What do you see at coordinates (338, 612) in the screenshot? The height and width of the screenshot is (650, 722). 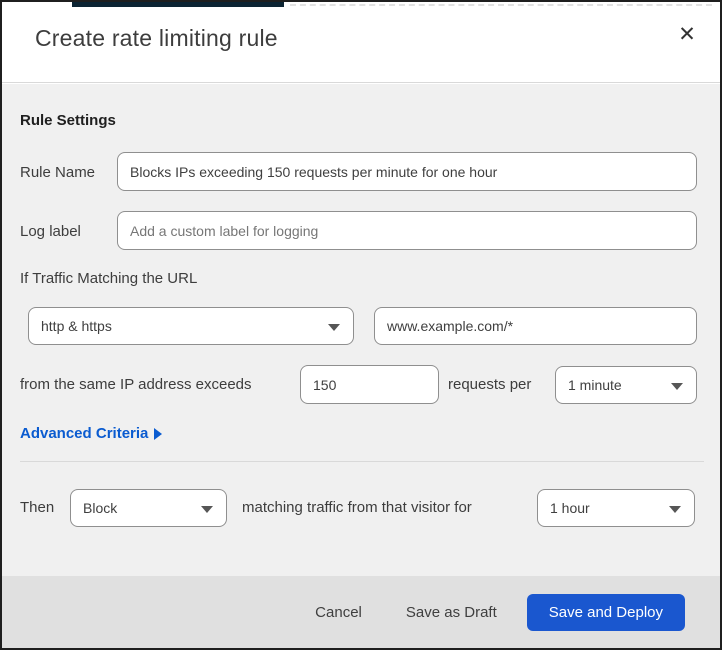 I see `cancel-button: Cancel` at bounding box center [338, 612].